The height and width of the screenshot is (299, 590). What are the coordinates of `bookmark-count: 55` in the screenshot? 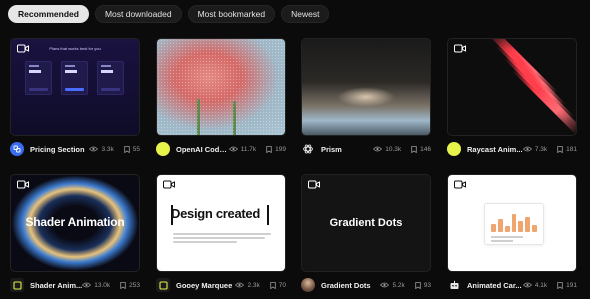 It's located at (136, 149).